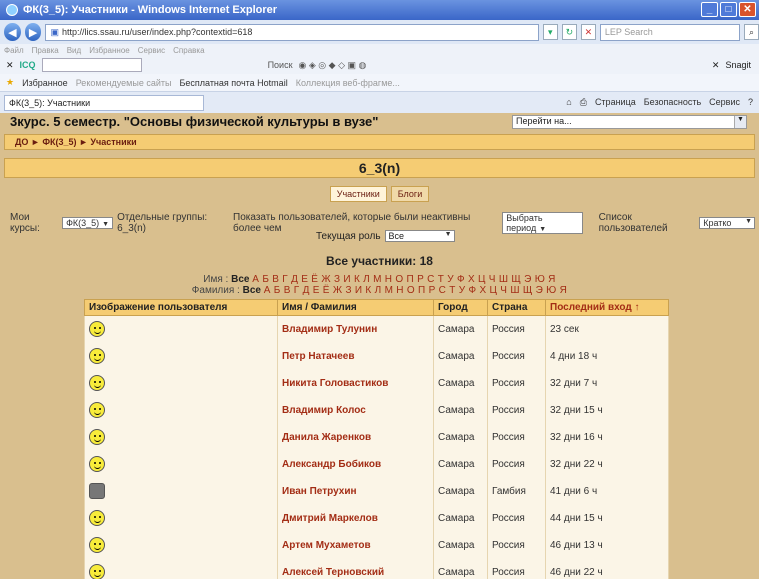 This screenshot has width=759, height=579. Describe the element at coordinates (358, 194) in the screenshot. I see `tab-participants: Участники` at that location.